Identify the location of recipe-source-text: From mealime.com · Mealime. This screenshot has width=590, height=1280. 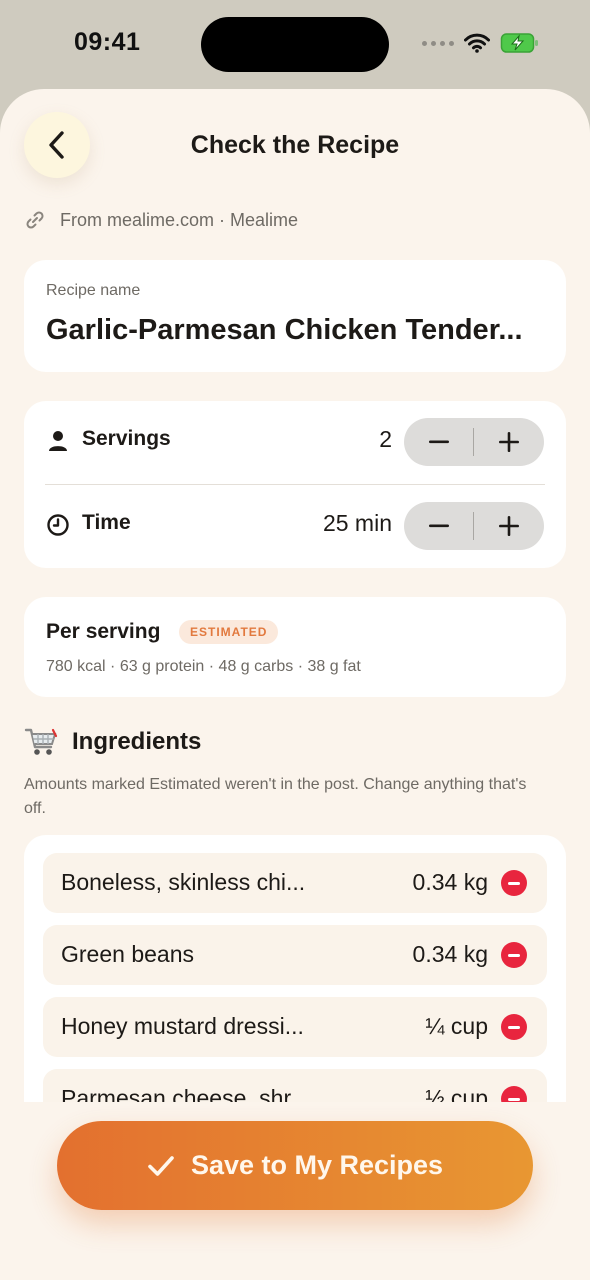
(179, 219).